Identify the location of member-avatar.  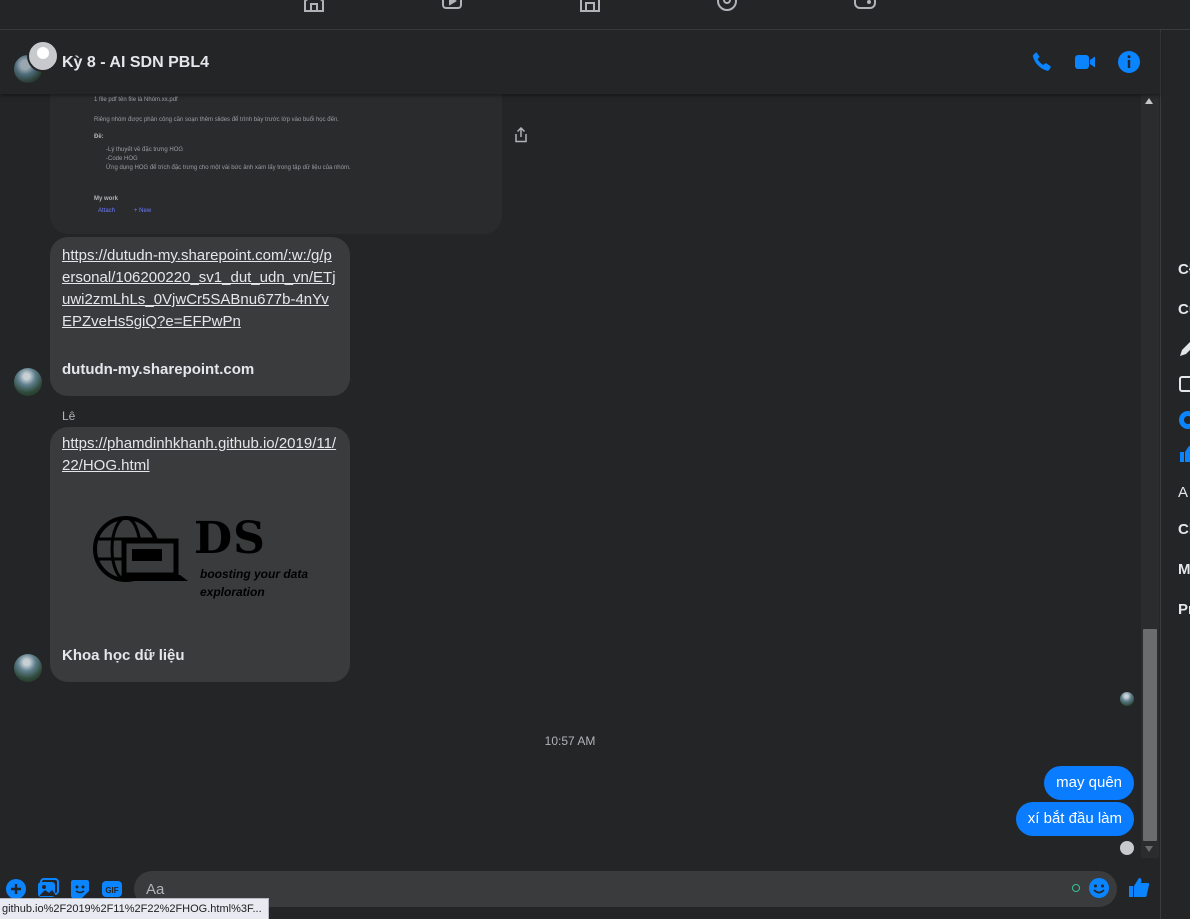
(43, 56).